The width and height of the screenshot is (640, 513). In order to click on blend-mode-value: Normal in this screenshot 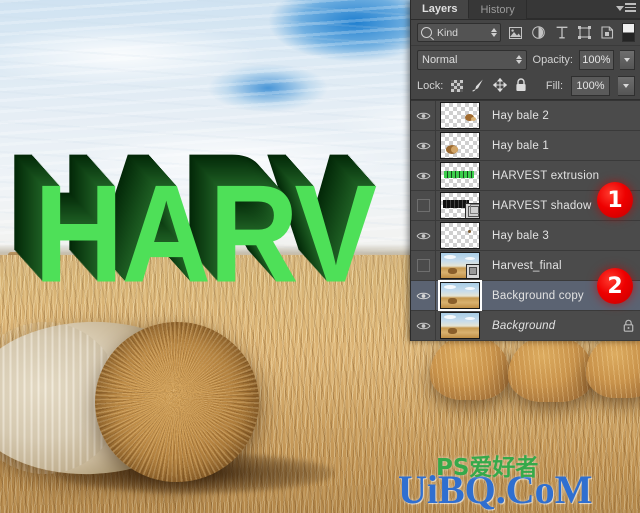, I will do `click(440, 59)`.